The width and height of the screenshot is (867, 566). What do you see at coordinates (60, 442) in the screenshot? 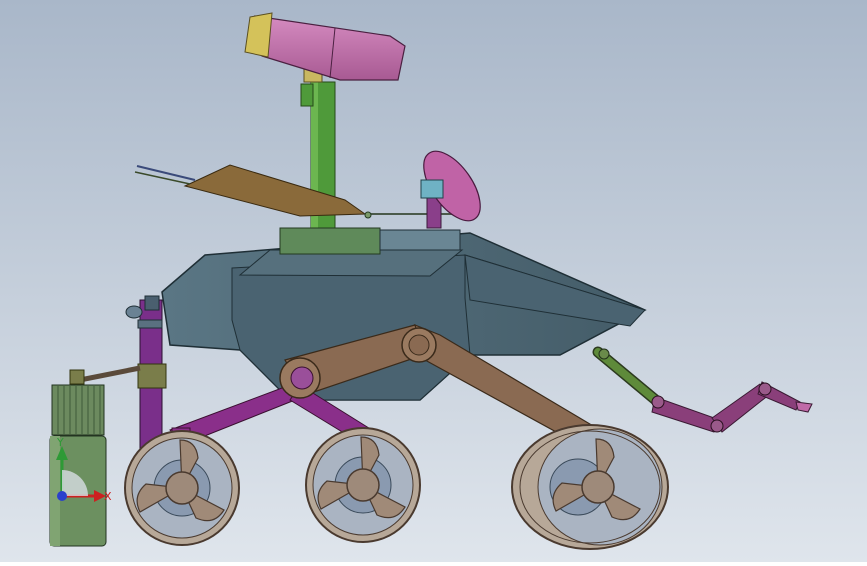
I see `triad-y-label: Y` at bounding box center [60, 442].